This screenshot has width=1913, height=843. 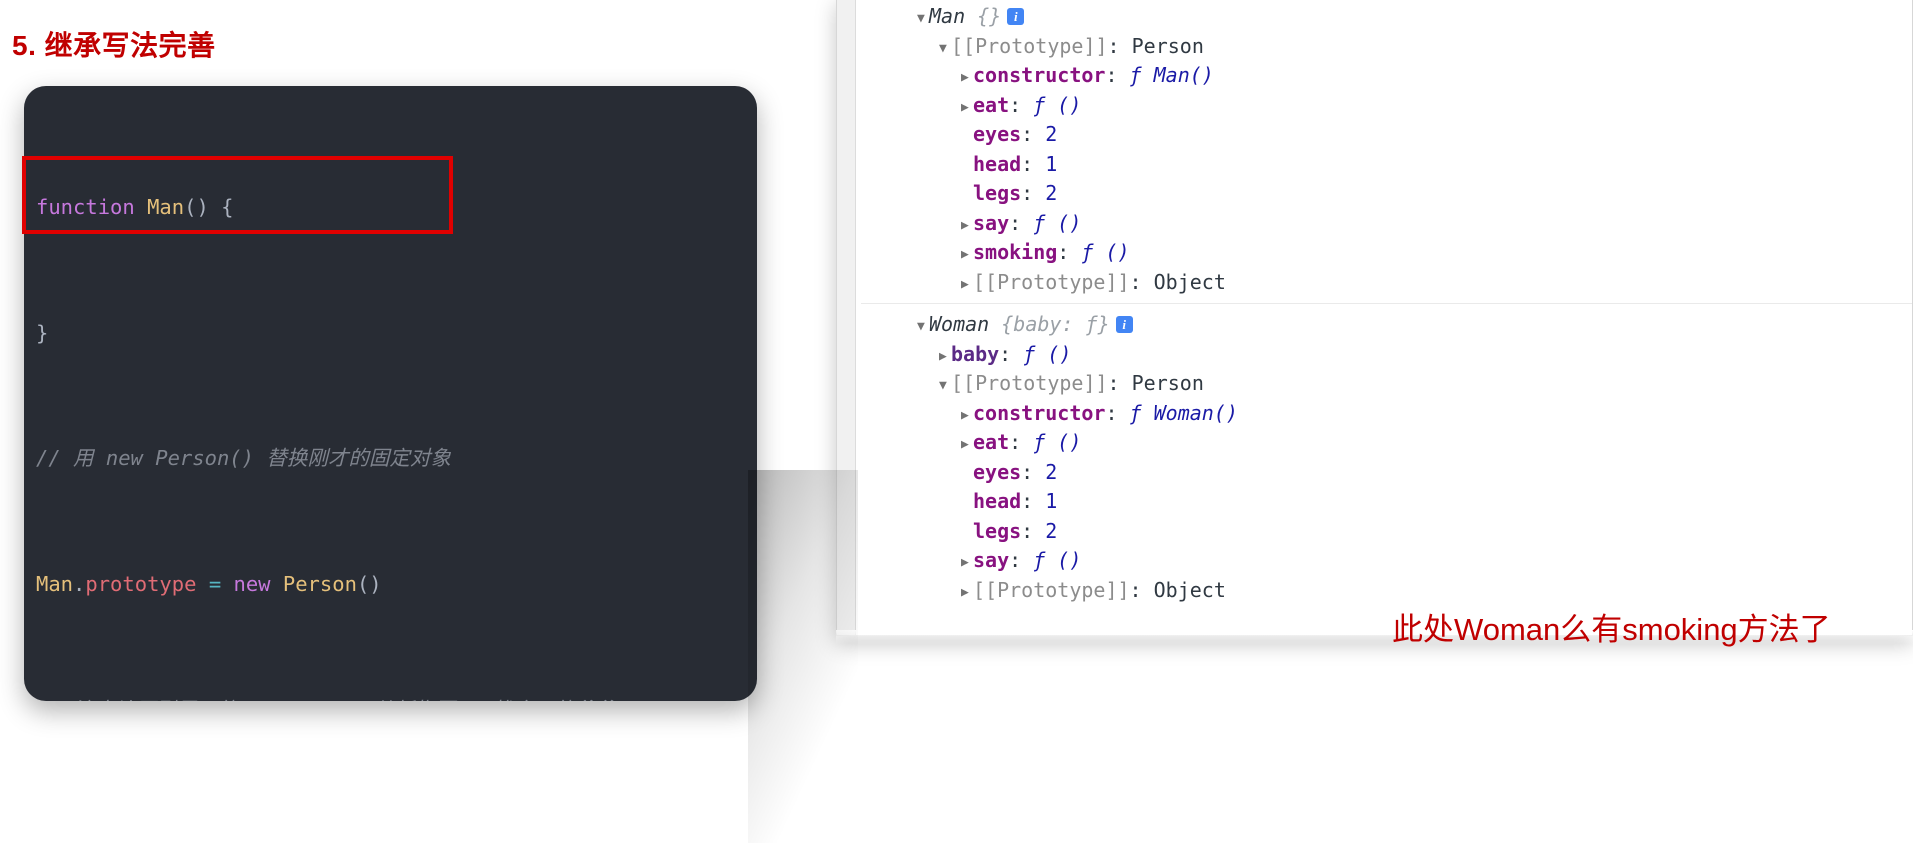 What do you see at coordinates (1015, 252) in the screenshot?
I see `property-key: smoking` at bounding box center [1015, 252].